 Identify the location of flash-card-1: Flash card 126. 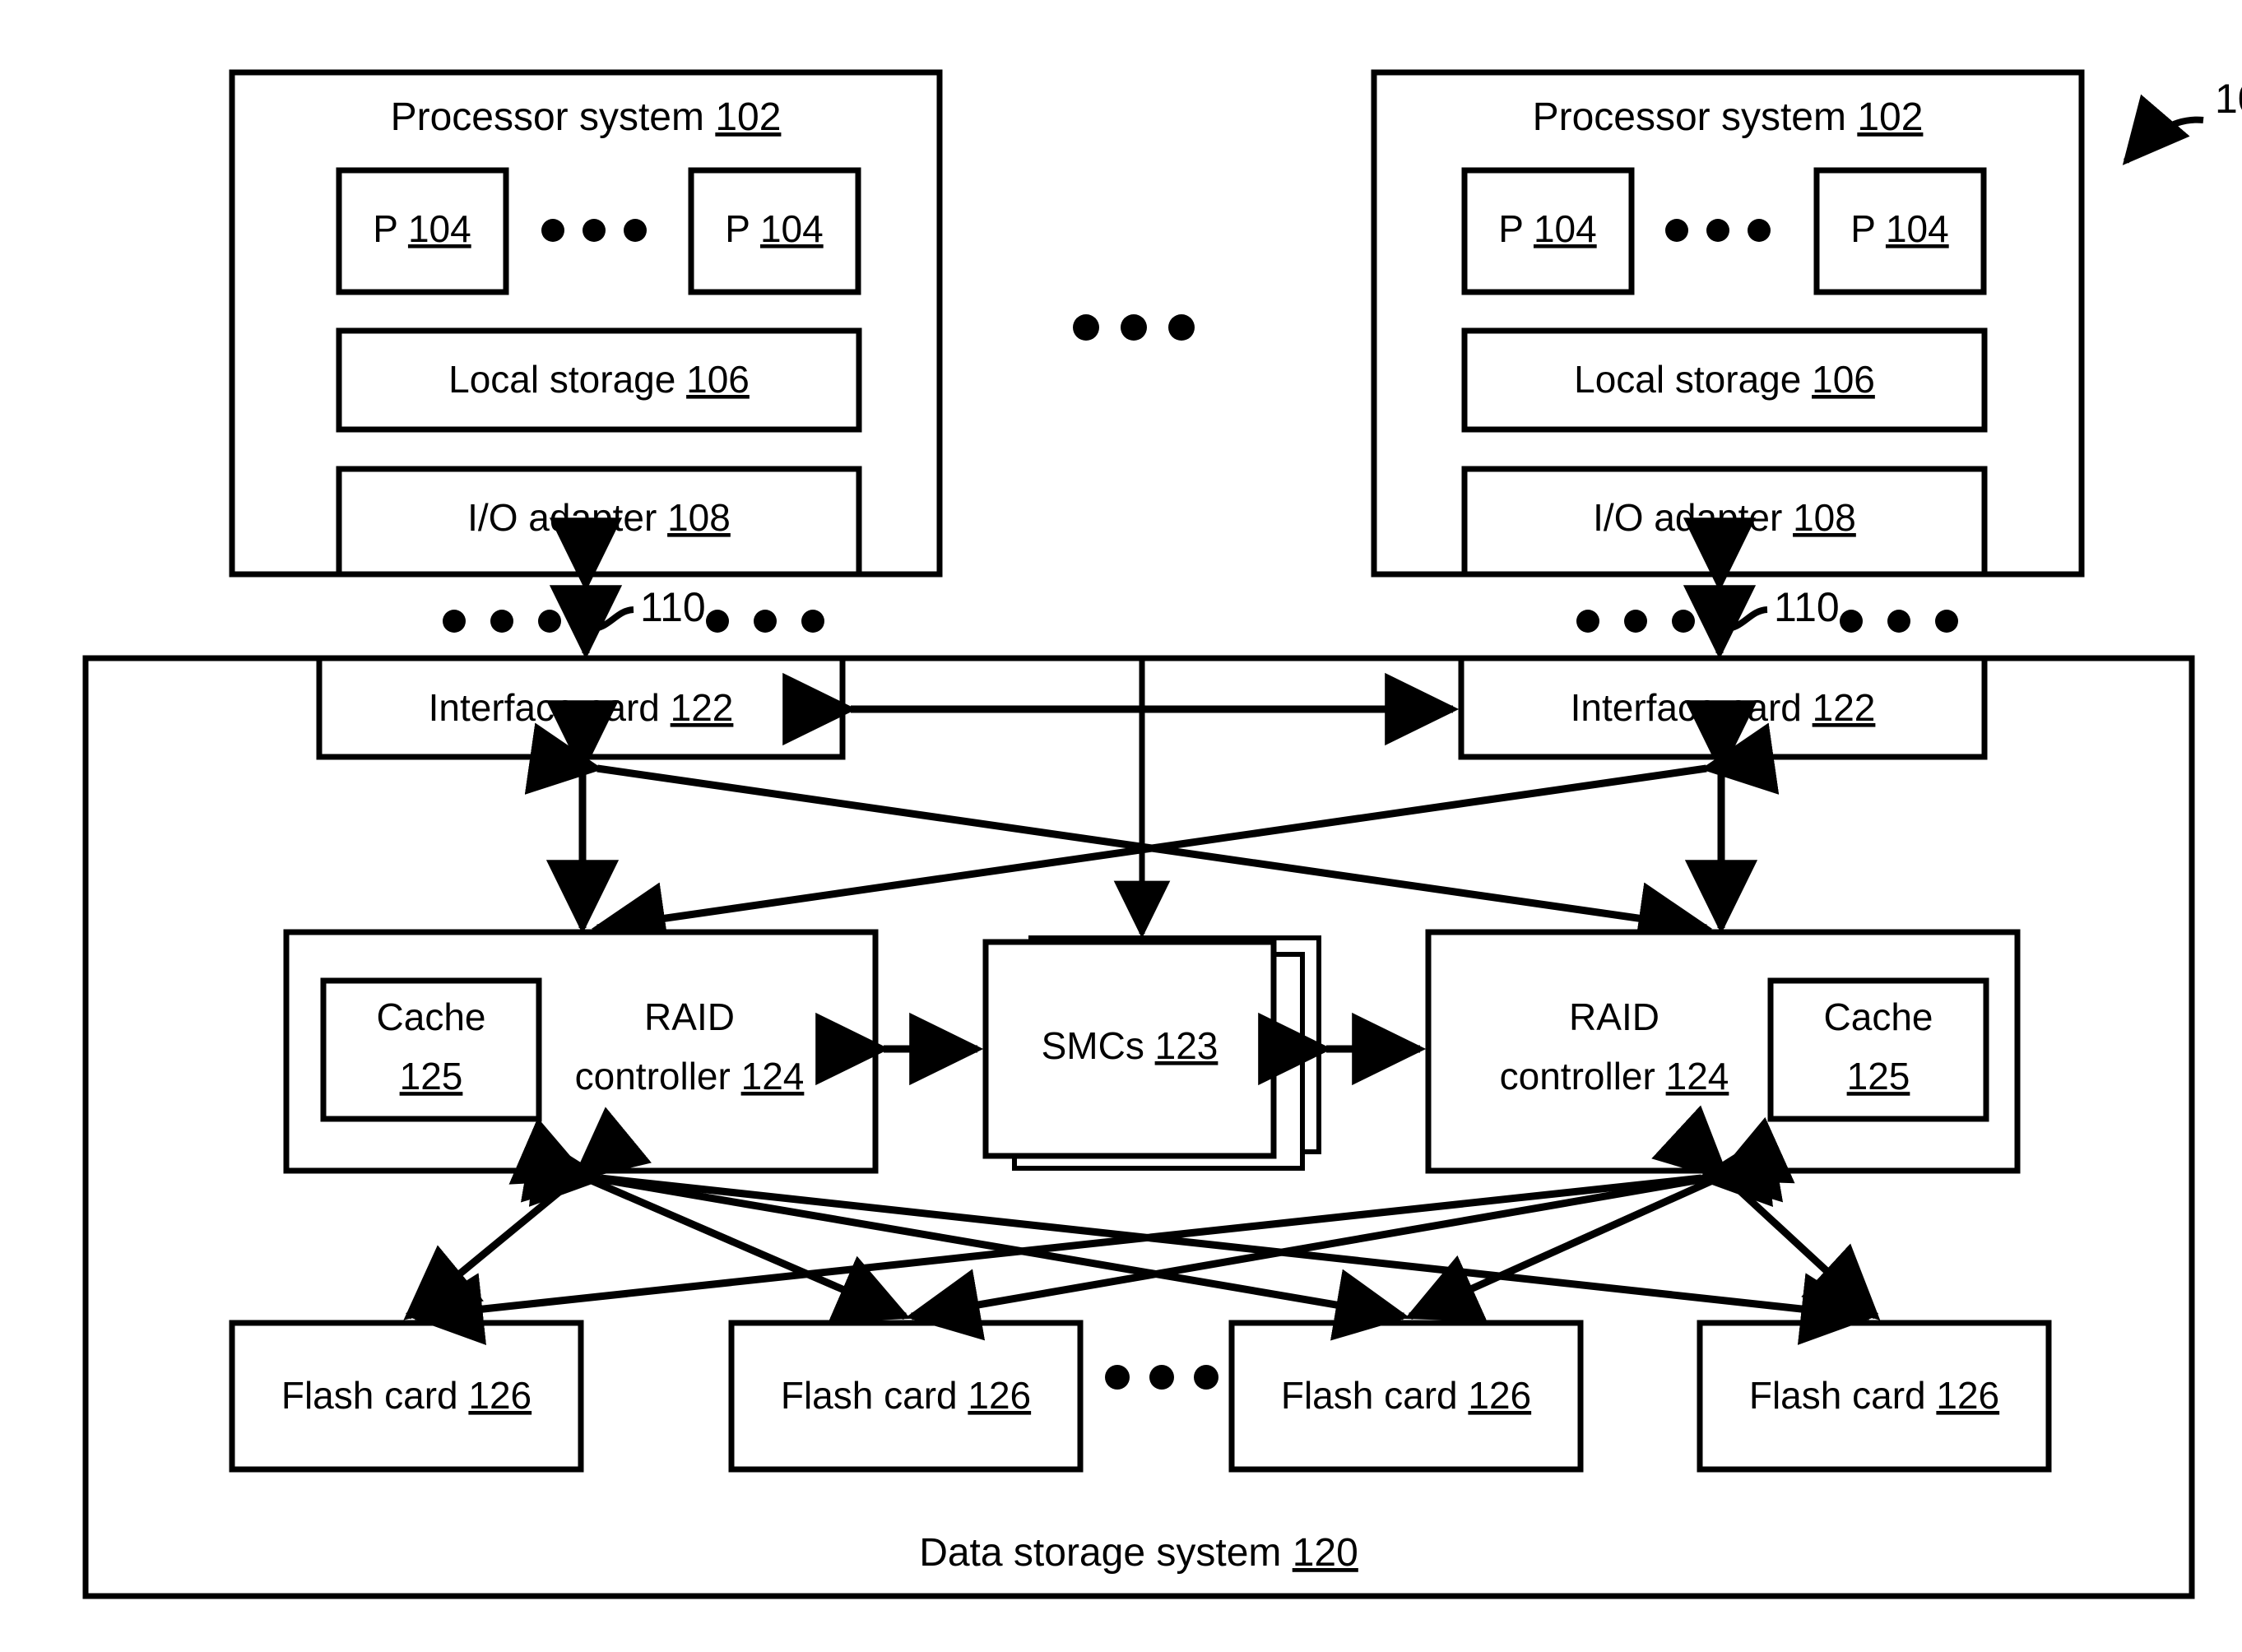
(406, 1396).